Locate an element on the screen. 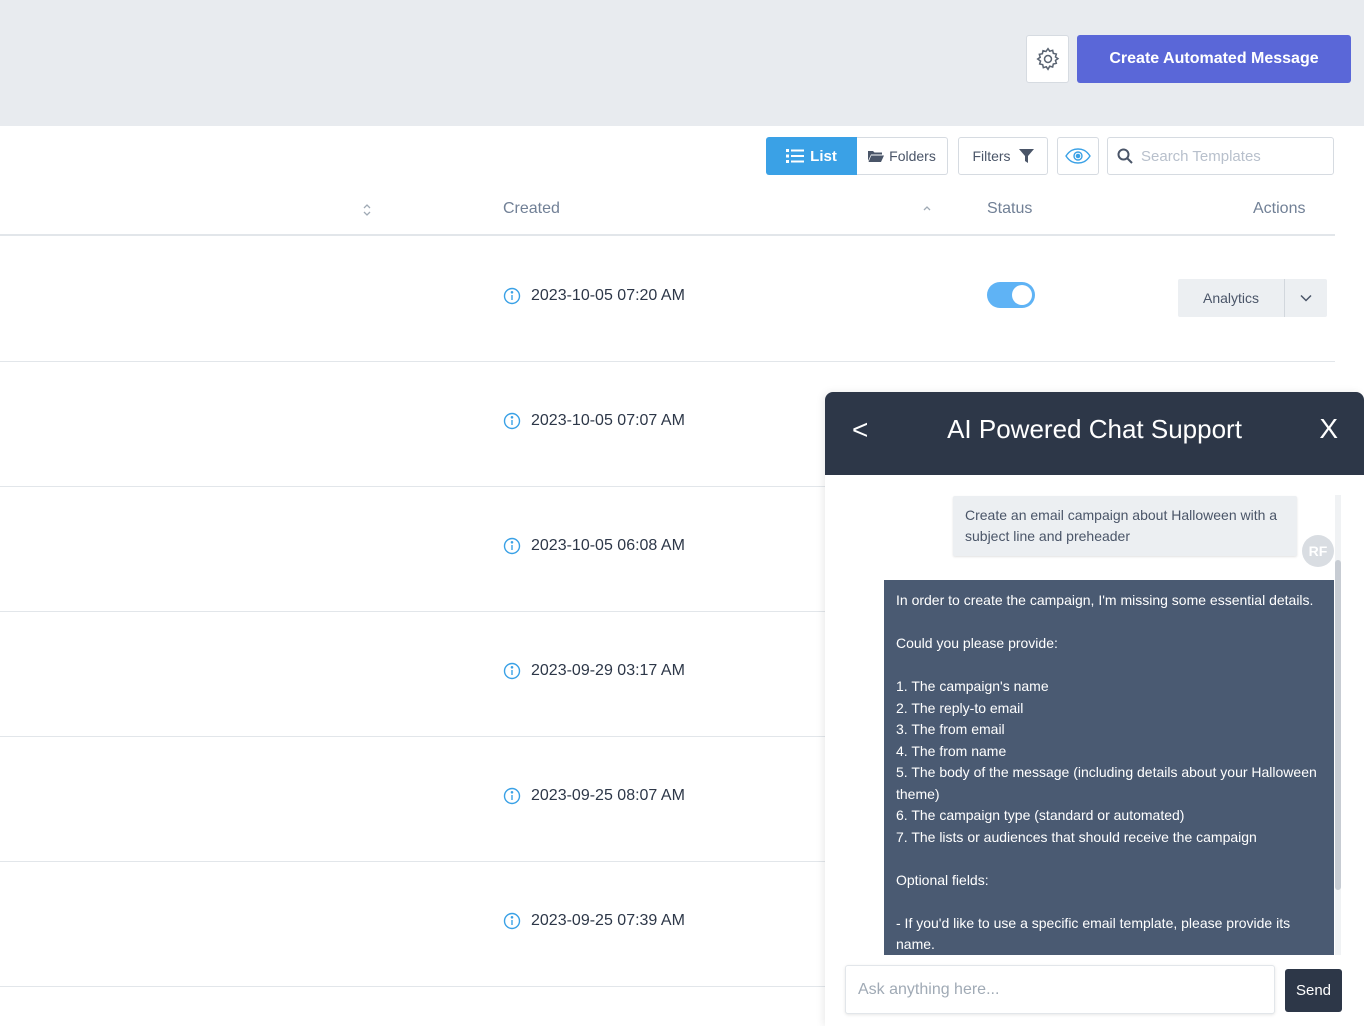  search-templates-box is located at coordinates (1220, 156).